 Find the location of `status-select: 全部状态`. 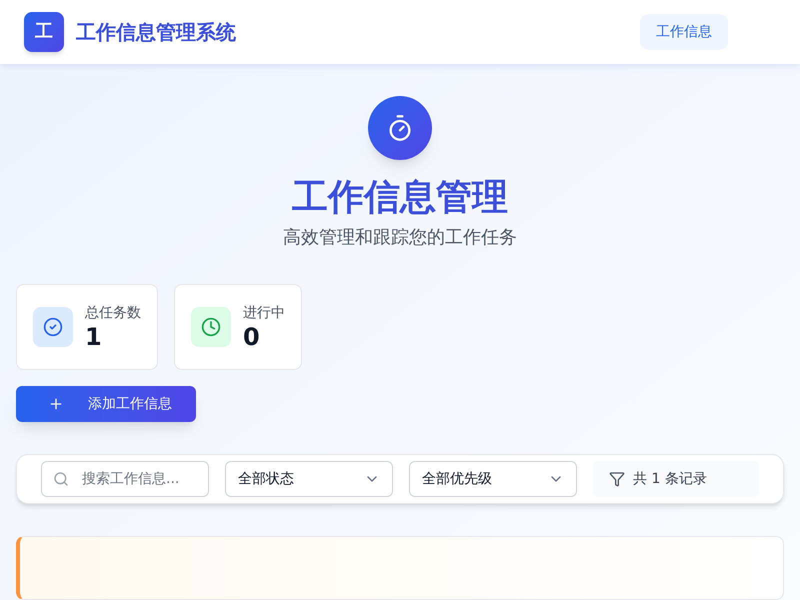

status-select: 全部状态 is located at coordinates (309, 479).